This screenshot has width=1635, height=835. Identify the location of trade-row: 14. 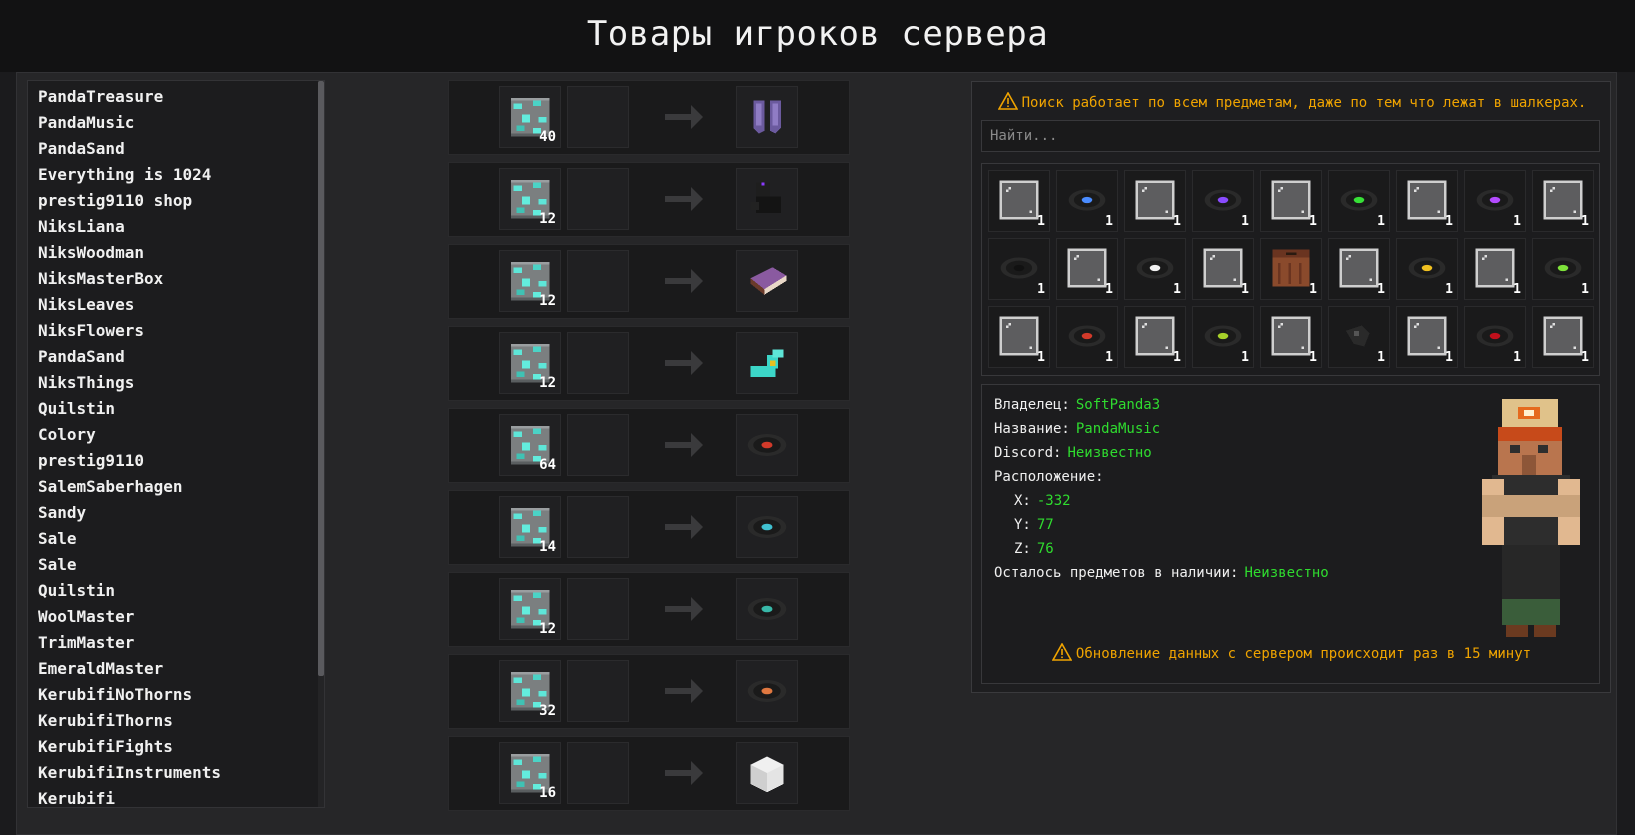
(649, 527).